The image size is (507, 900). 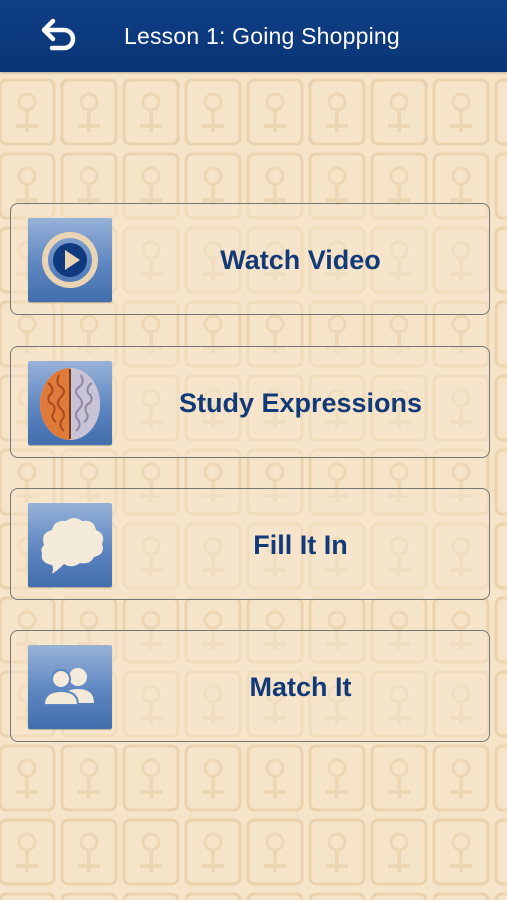 What do you see at coordinates (70, 545) in the screenshot?
I see `speech-bubble-icon` at bounding box center [70, 545].